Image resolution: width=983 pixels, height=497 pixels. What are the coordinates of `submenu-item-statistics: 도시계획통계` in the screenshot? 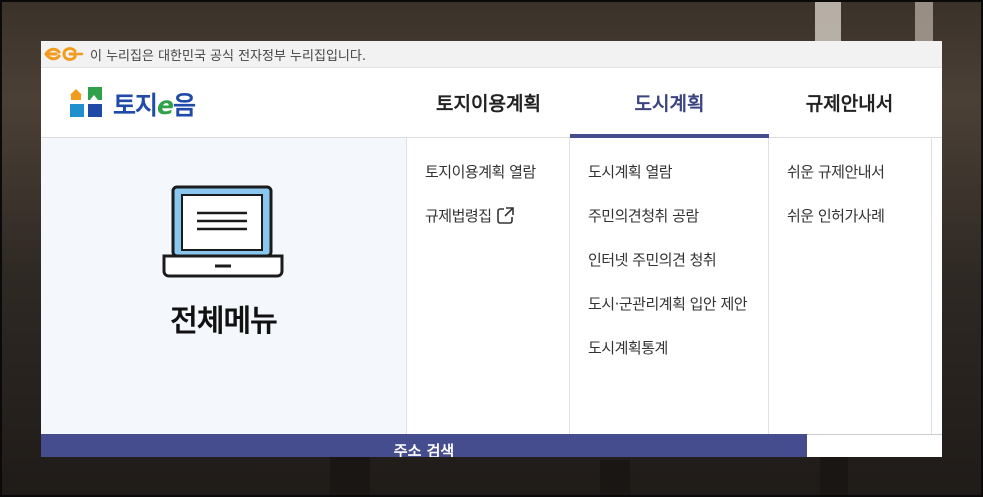 It's located at (678, 358).